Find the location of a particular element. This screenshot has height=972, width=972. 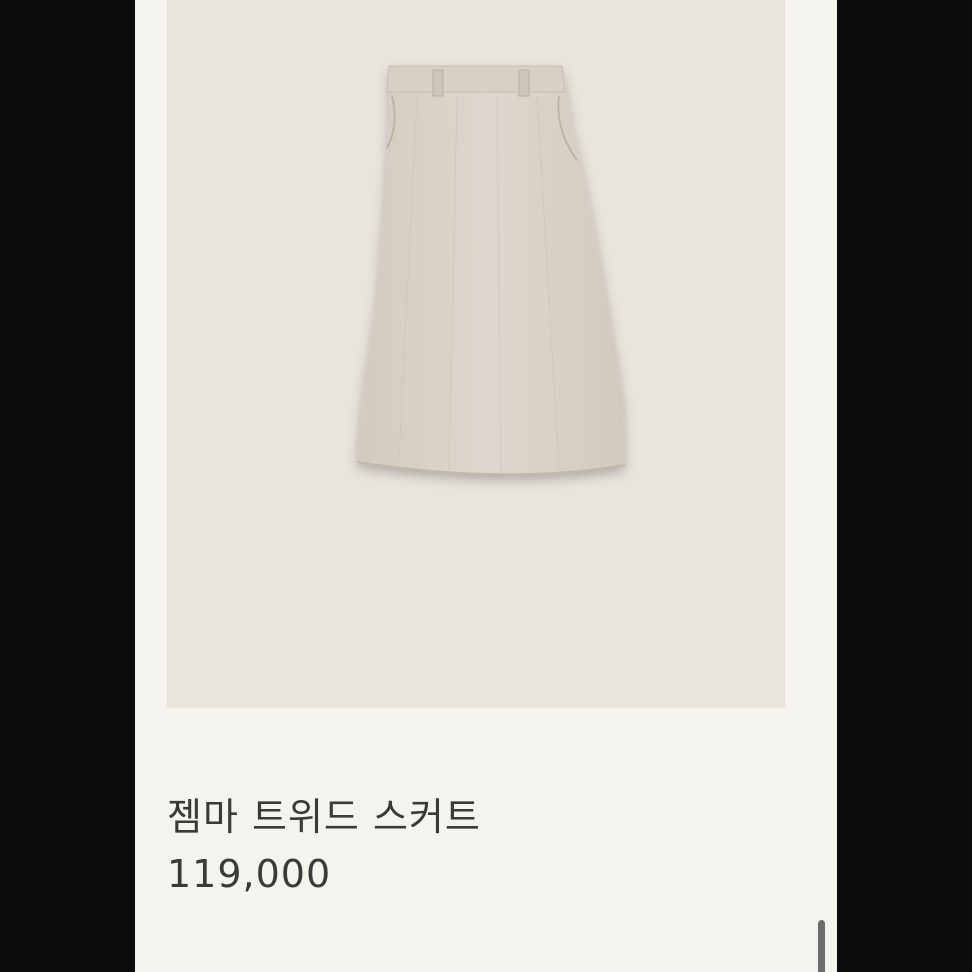

skirt-product-photo is located at coordinates (491, 270).